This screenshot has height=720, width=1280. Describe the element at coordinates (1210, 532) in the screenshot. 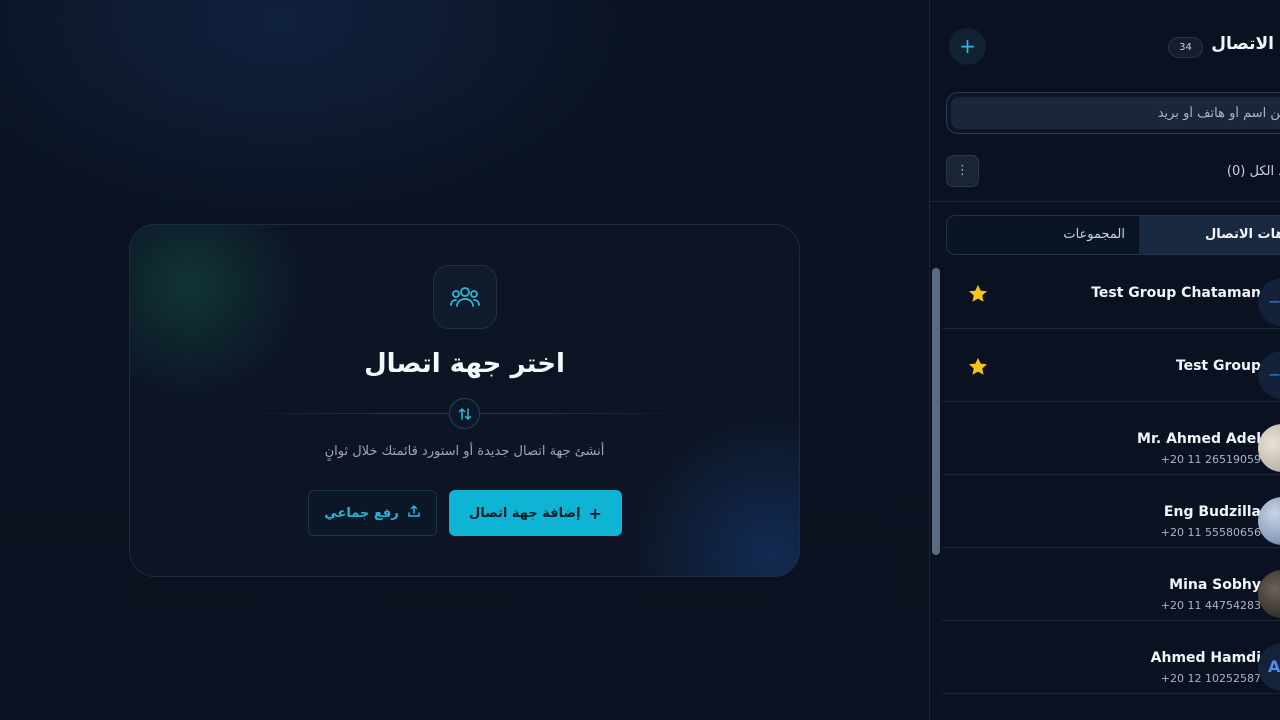

I see `contact-phone: +20 11 55580656` at that location.